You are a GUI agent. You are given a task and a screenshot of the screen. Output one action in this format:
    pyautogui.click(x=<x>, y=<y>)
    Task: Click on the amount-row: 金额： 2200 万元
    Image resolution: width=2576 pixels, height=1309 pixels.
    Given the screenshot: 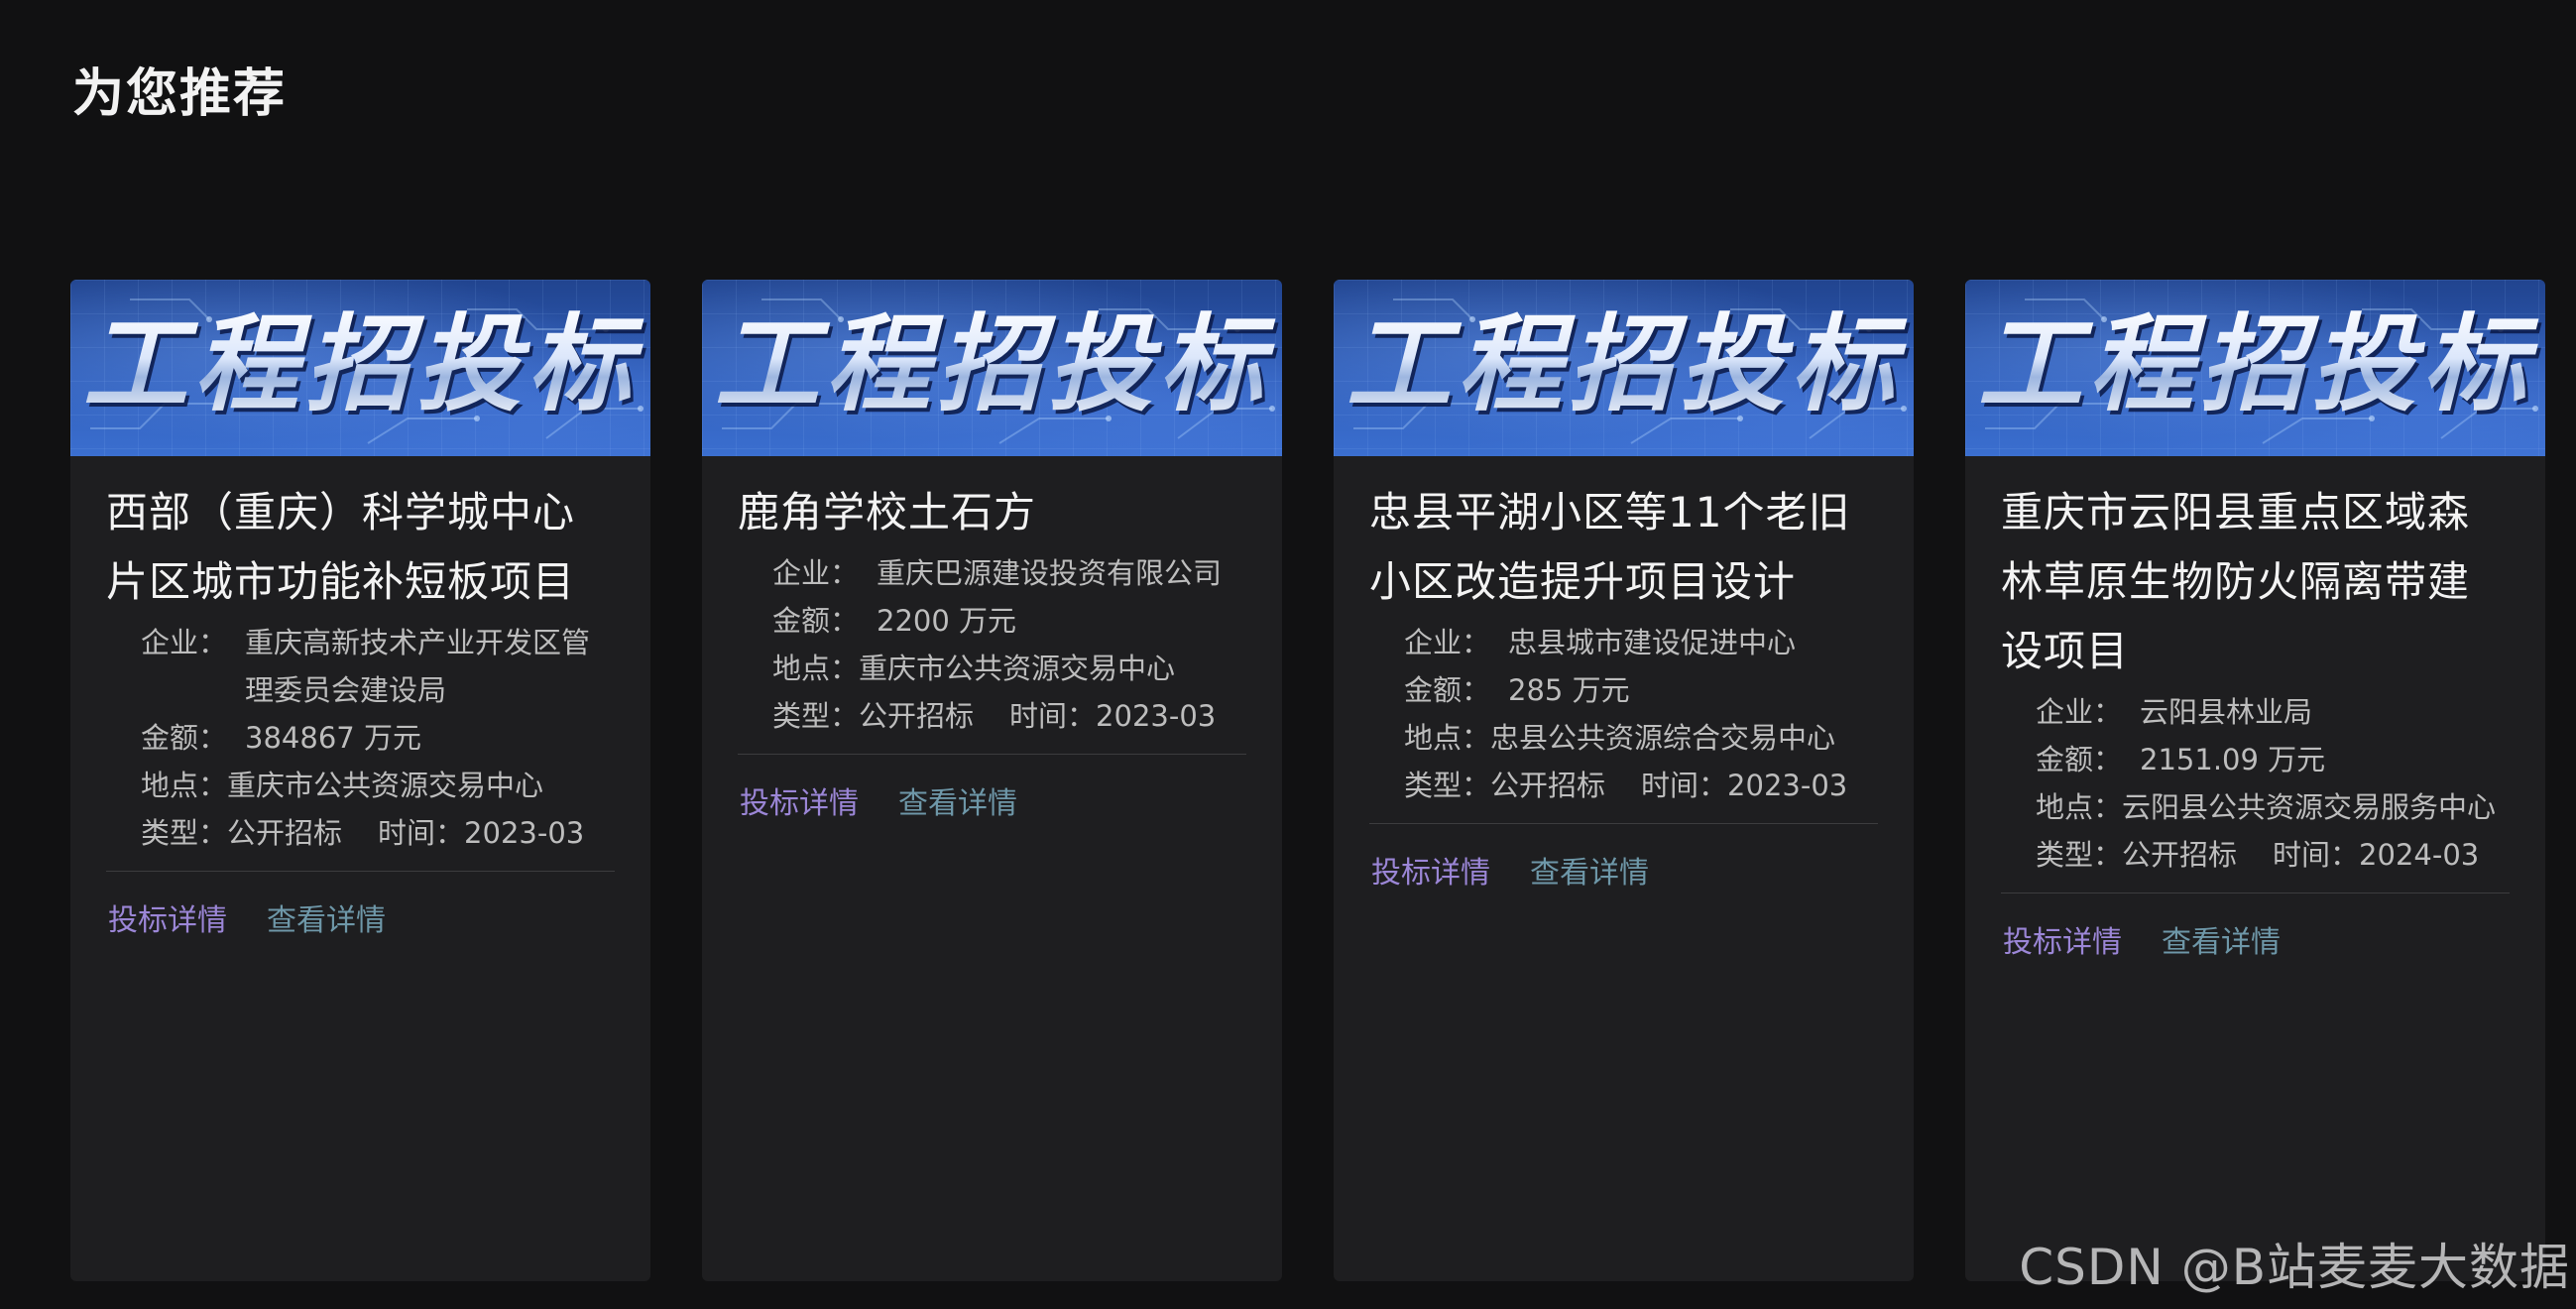 What is the action you would take?
    pyautogui.click(x=1009, y=621)
    